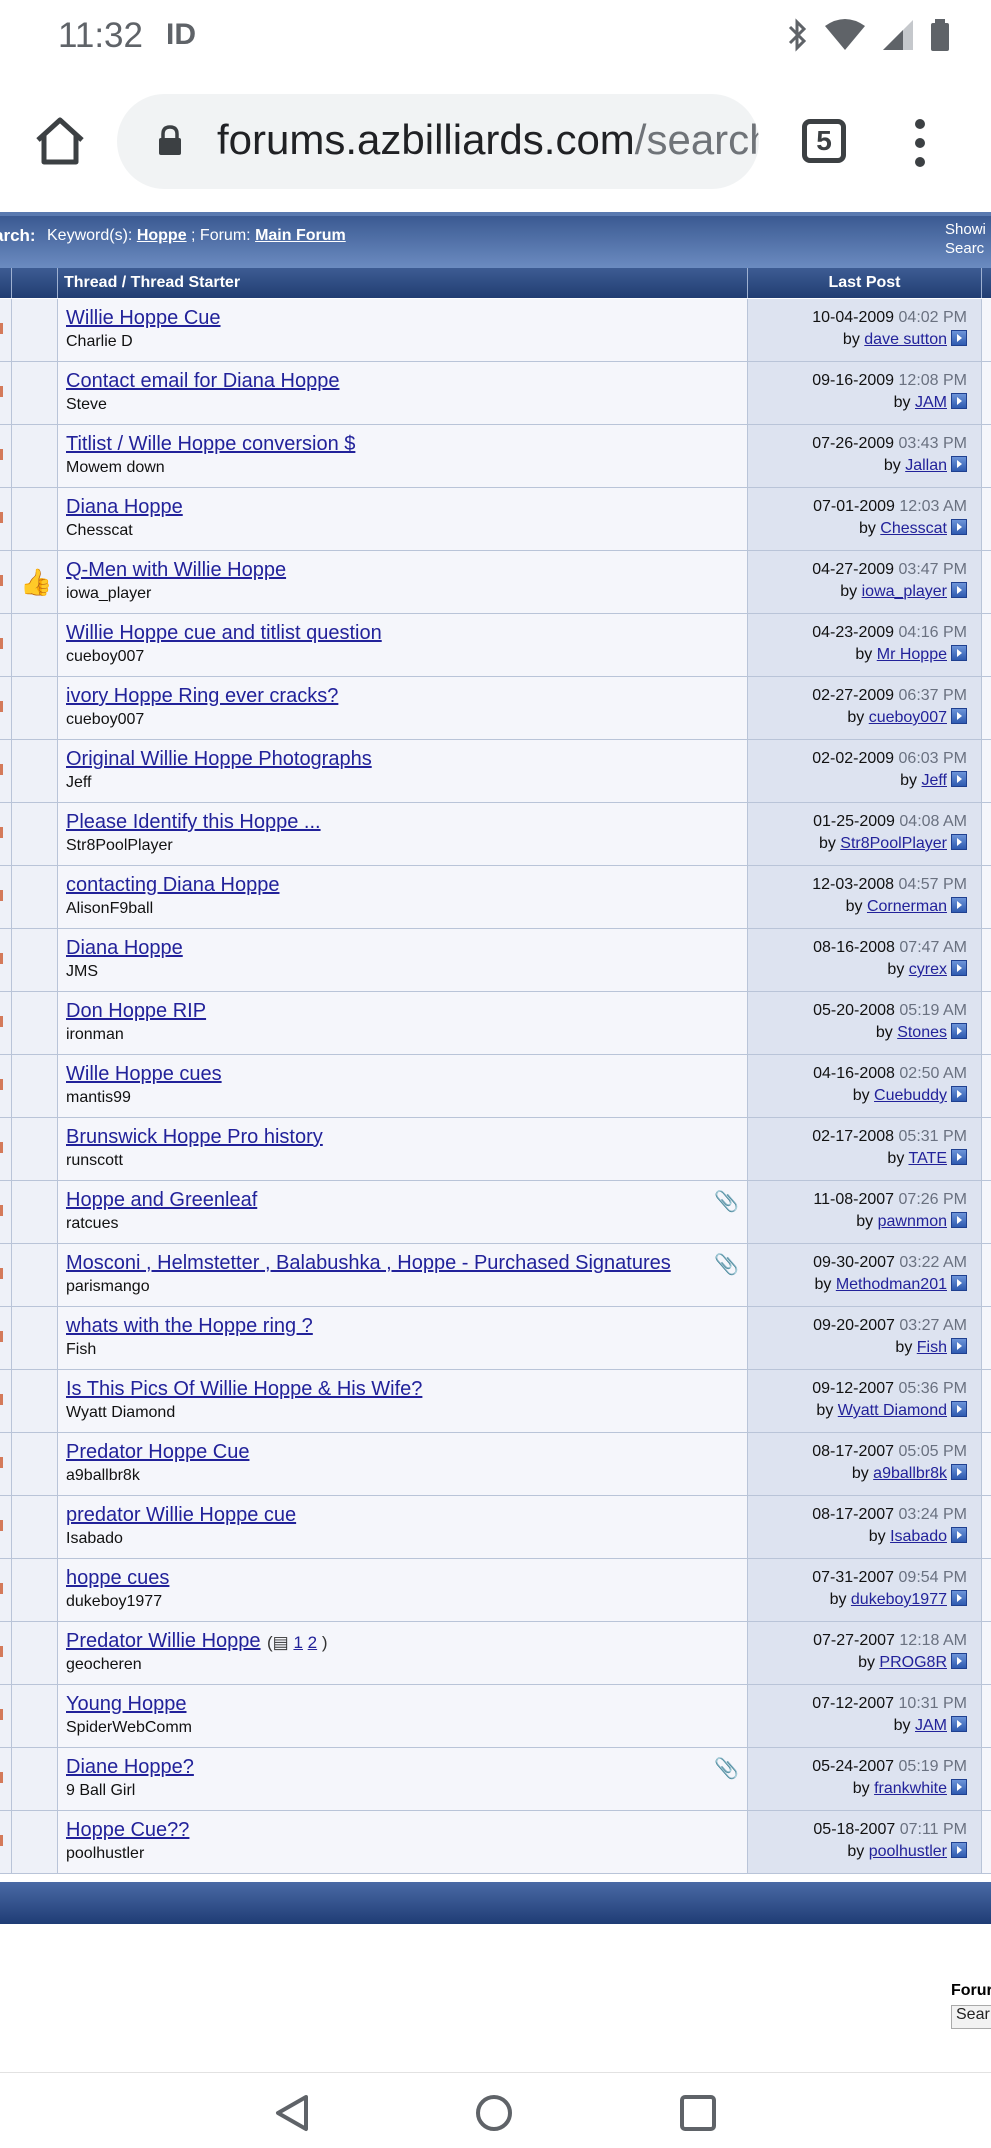 This screenshot has height=2148, width=991. What do you see at coordinates (219, 759) in the screenshot?
I see `thread-title-link: Original Willie Hoppe Photographs` at bounding box center [219, 759].